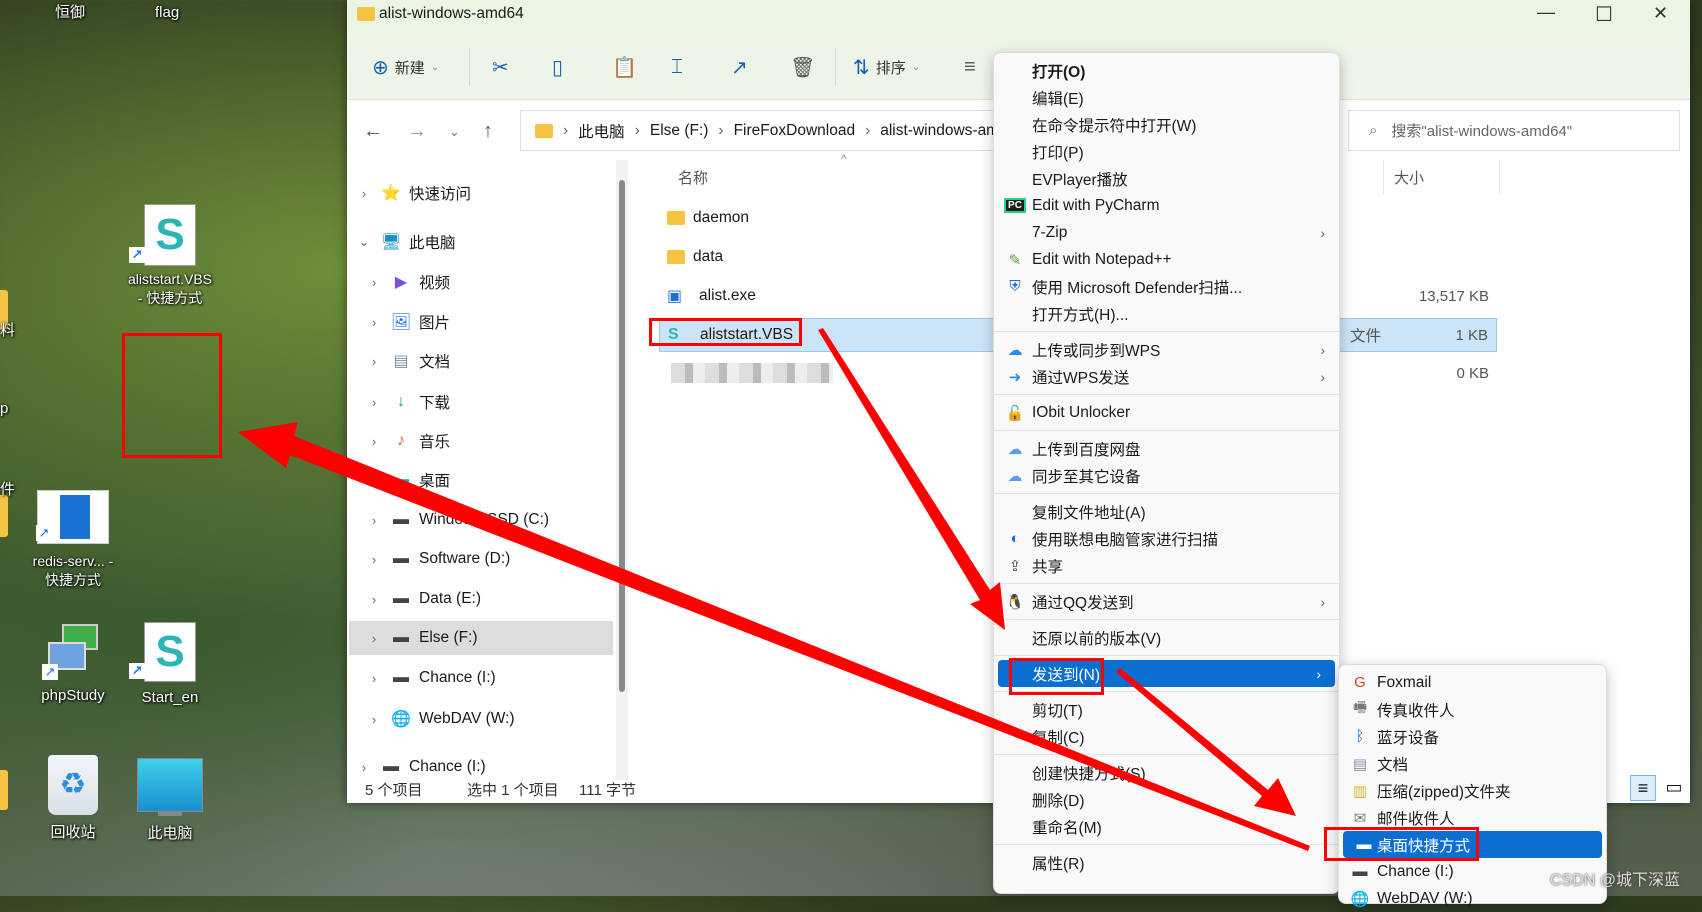 The image size is (1702, 912). What do you see at coordinates (911, 479) in the screenshot?
I see `arrow-to-send-to` at bounding box center [911, 479].